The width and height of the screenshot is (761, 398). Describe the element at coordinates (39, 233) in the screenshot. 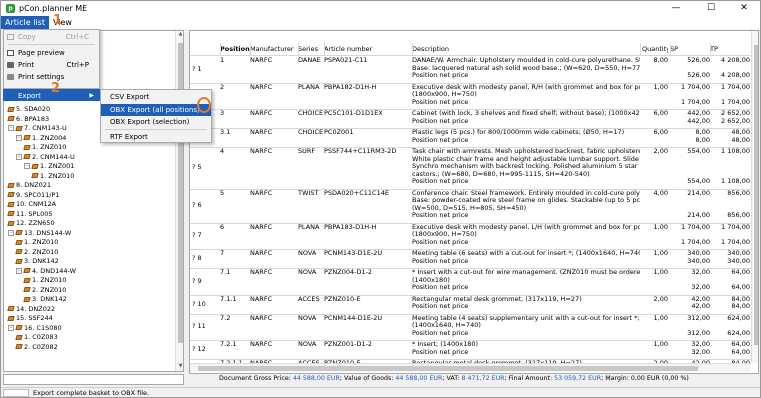

I see `tree-item: - 13. DNS144-W` at that location.